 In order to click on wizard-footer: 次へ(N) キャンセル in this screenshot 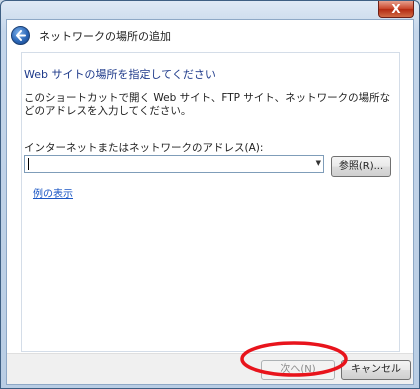, I will do `click(210, 368)`.